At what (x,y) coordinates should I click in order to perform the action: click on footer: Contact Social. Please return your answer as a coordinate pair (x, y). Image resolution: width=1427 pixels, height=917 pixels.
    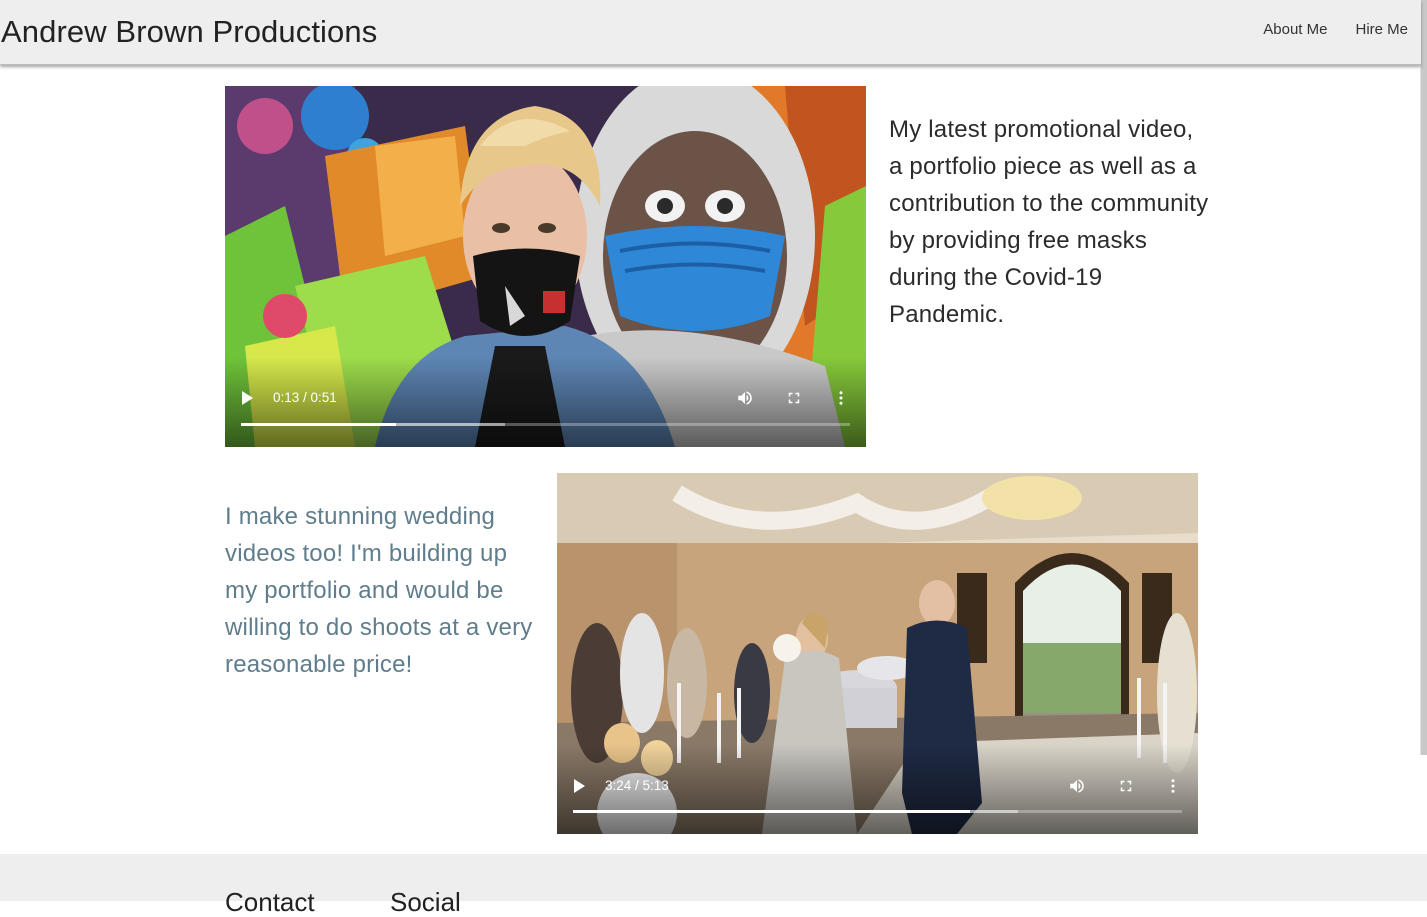
    Looking at the image, I should click on (713, 885).